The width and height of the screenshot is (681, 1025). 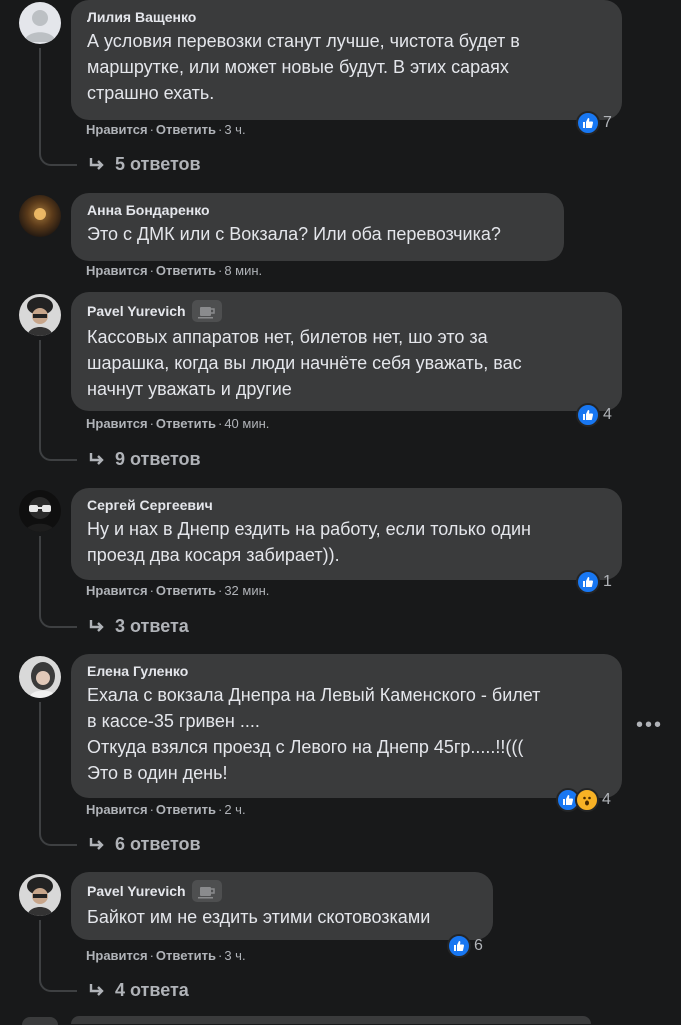 I want to click on view-replies-link: 3 ответа, so click(x=138, y=626).